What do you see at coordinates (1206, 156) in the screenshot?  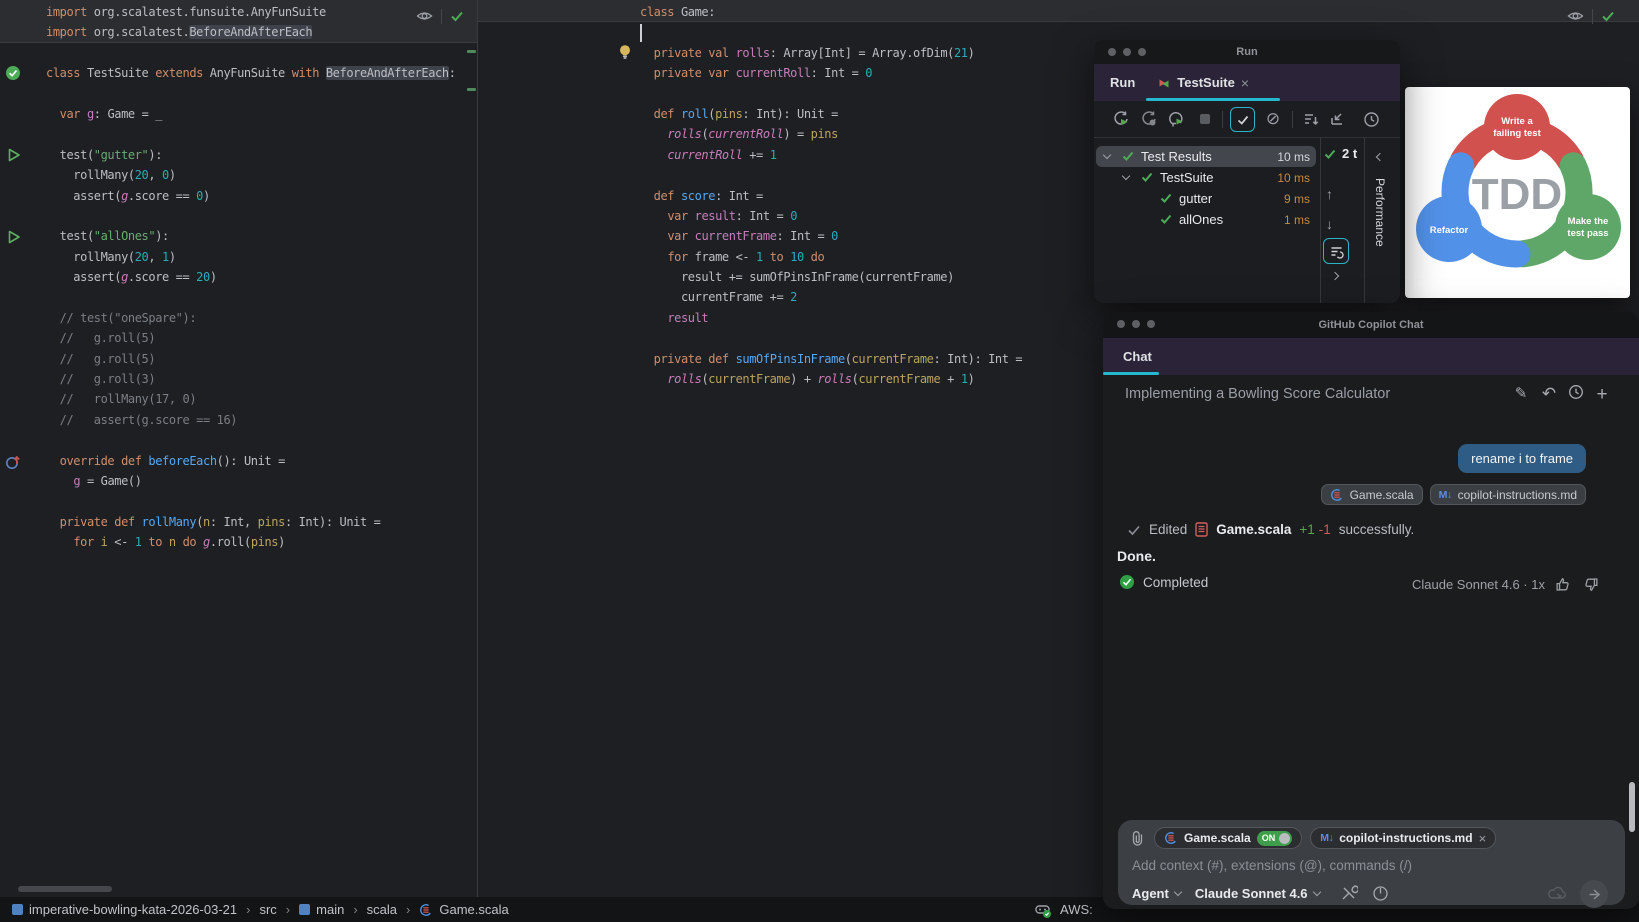 I see `test-tree-row: Test Results 10 ms` at bounding box center [1206, 156].